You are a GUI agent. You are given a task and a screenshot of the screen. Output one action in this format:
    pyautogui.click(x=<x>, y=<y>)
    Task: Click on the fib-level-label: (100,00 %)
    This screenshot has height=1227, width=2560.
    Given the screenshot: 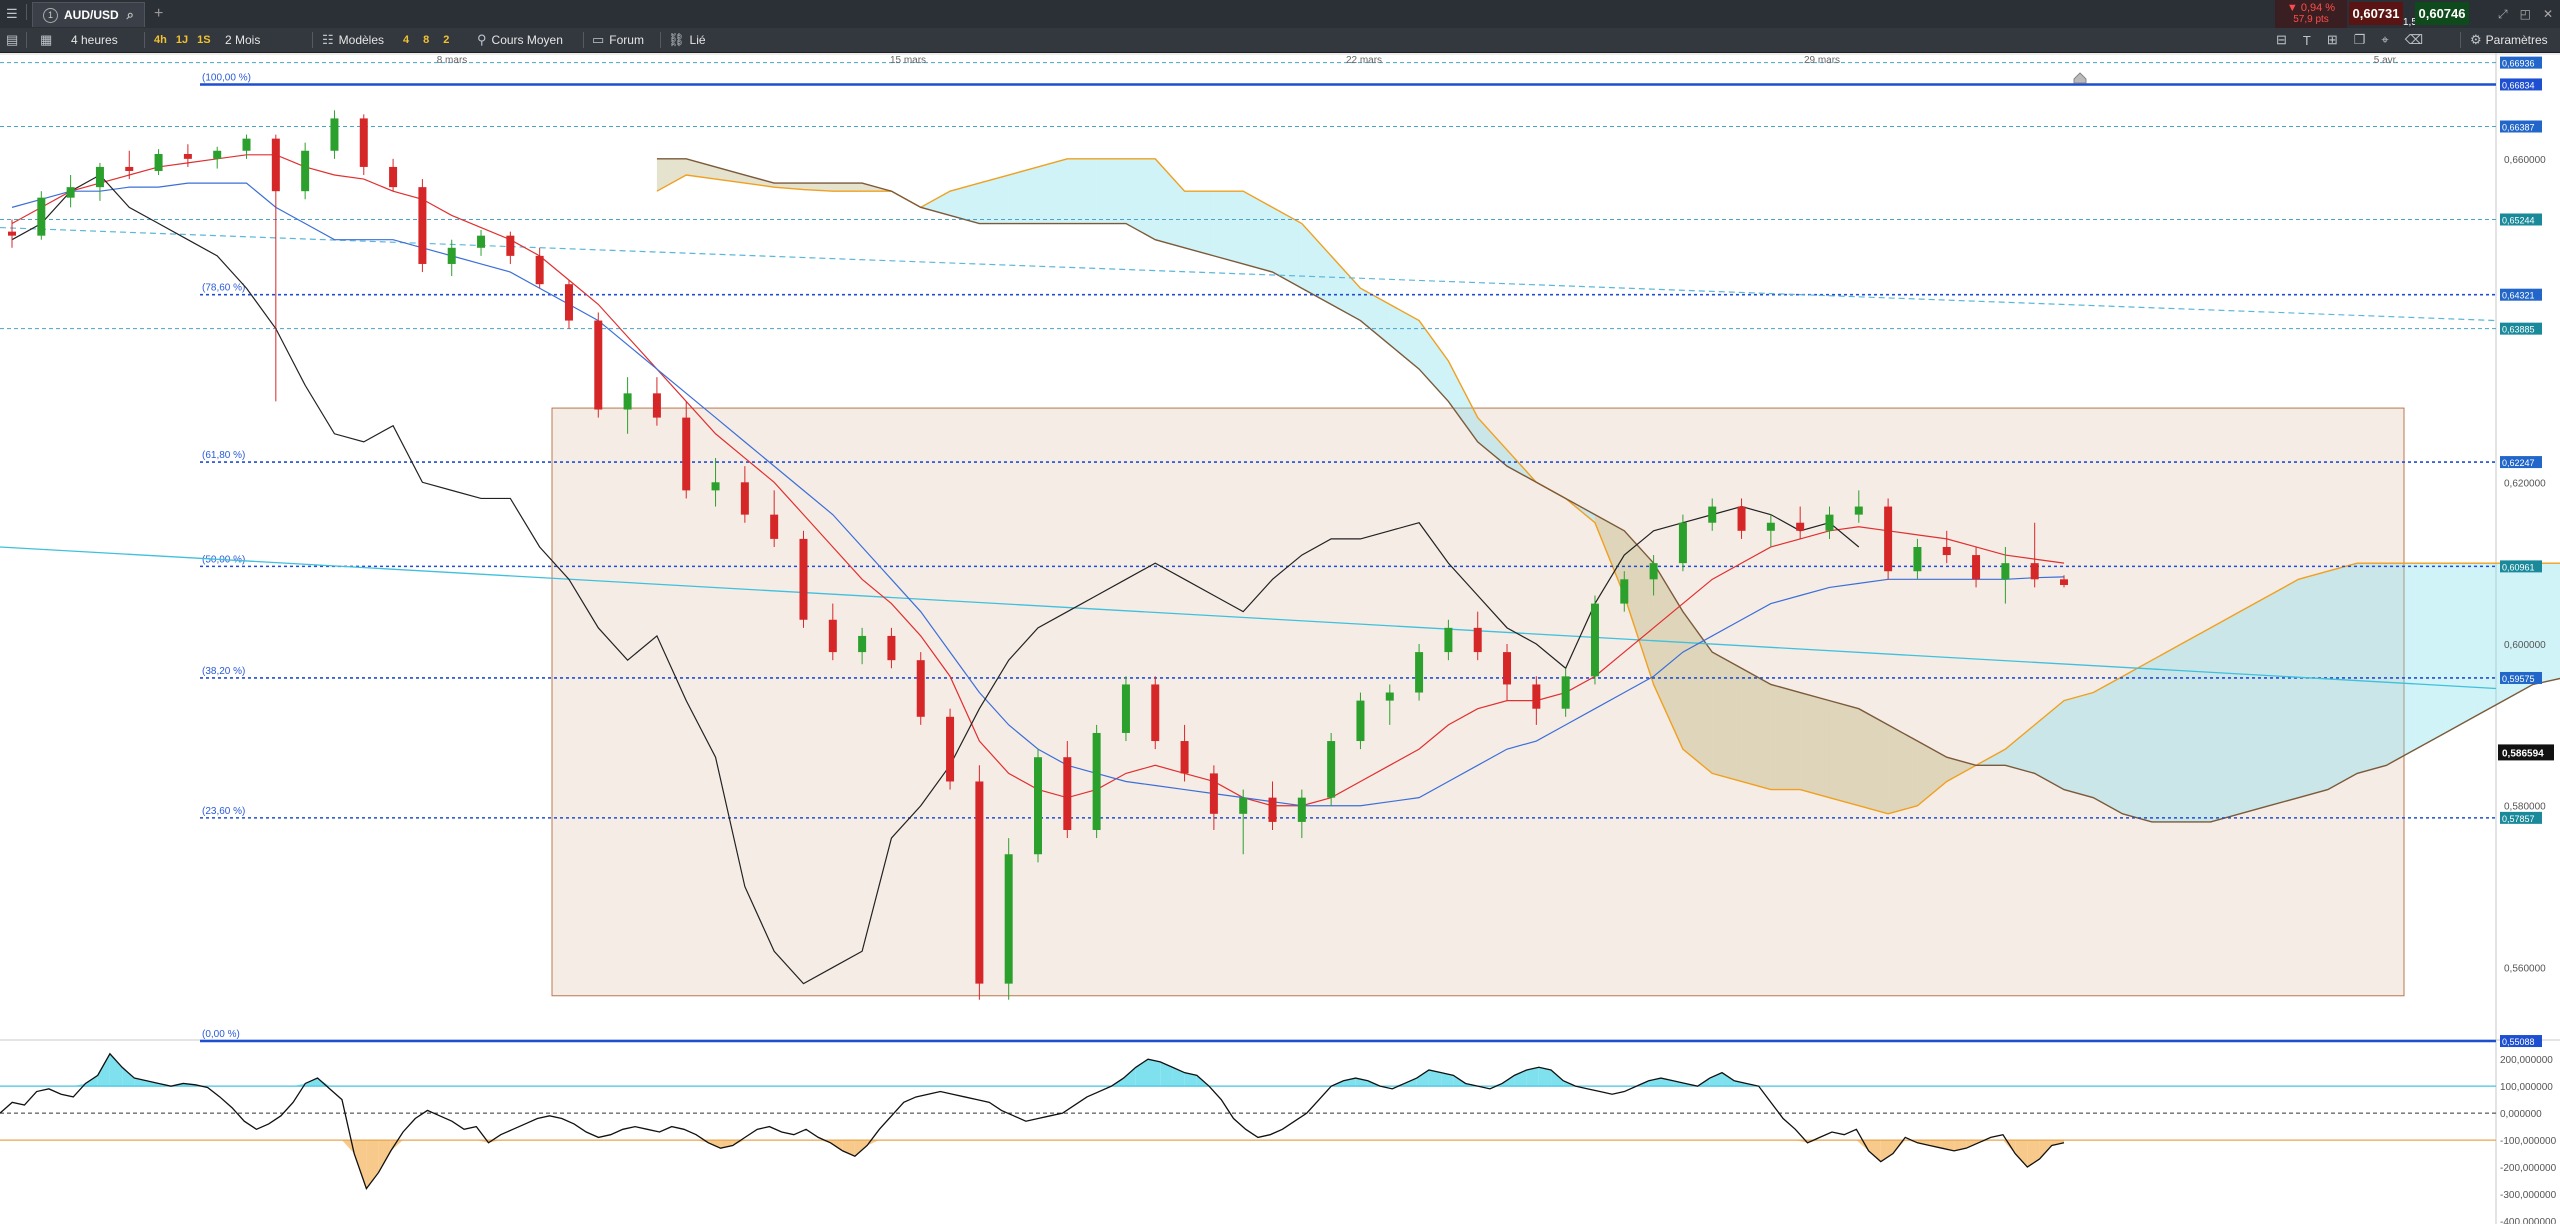 What is the action you would take?
    pyautogui.click(x=226, y=77)
    